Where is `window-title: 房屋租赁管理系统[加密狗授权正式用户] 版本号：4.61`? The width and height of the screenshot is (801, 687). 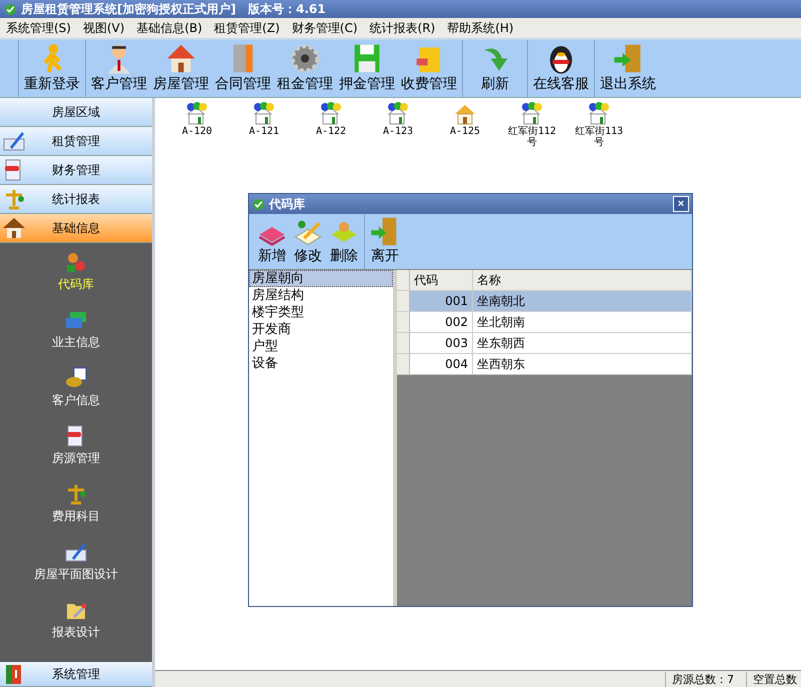 window-title: 房屋租赁管理系统[加密狗授权正式用户] 版本号：4.61 is located at coordinates (173, 9).